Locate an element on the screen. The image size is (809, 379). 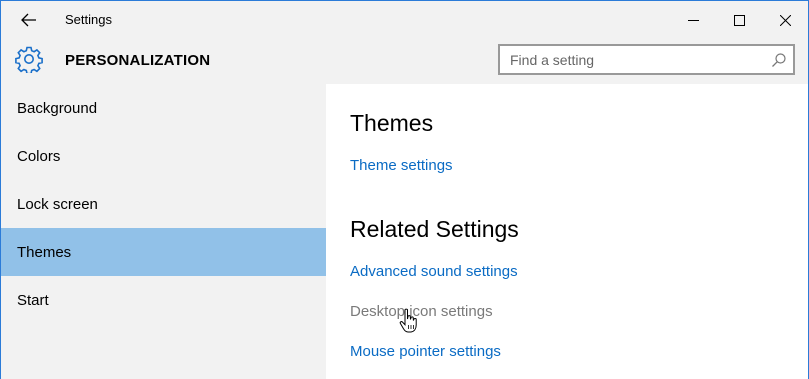
related-settings-heading: Related Settings is located at coordinates (434, 229).